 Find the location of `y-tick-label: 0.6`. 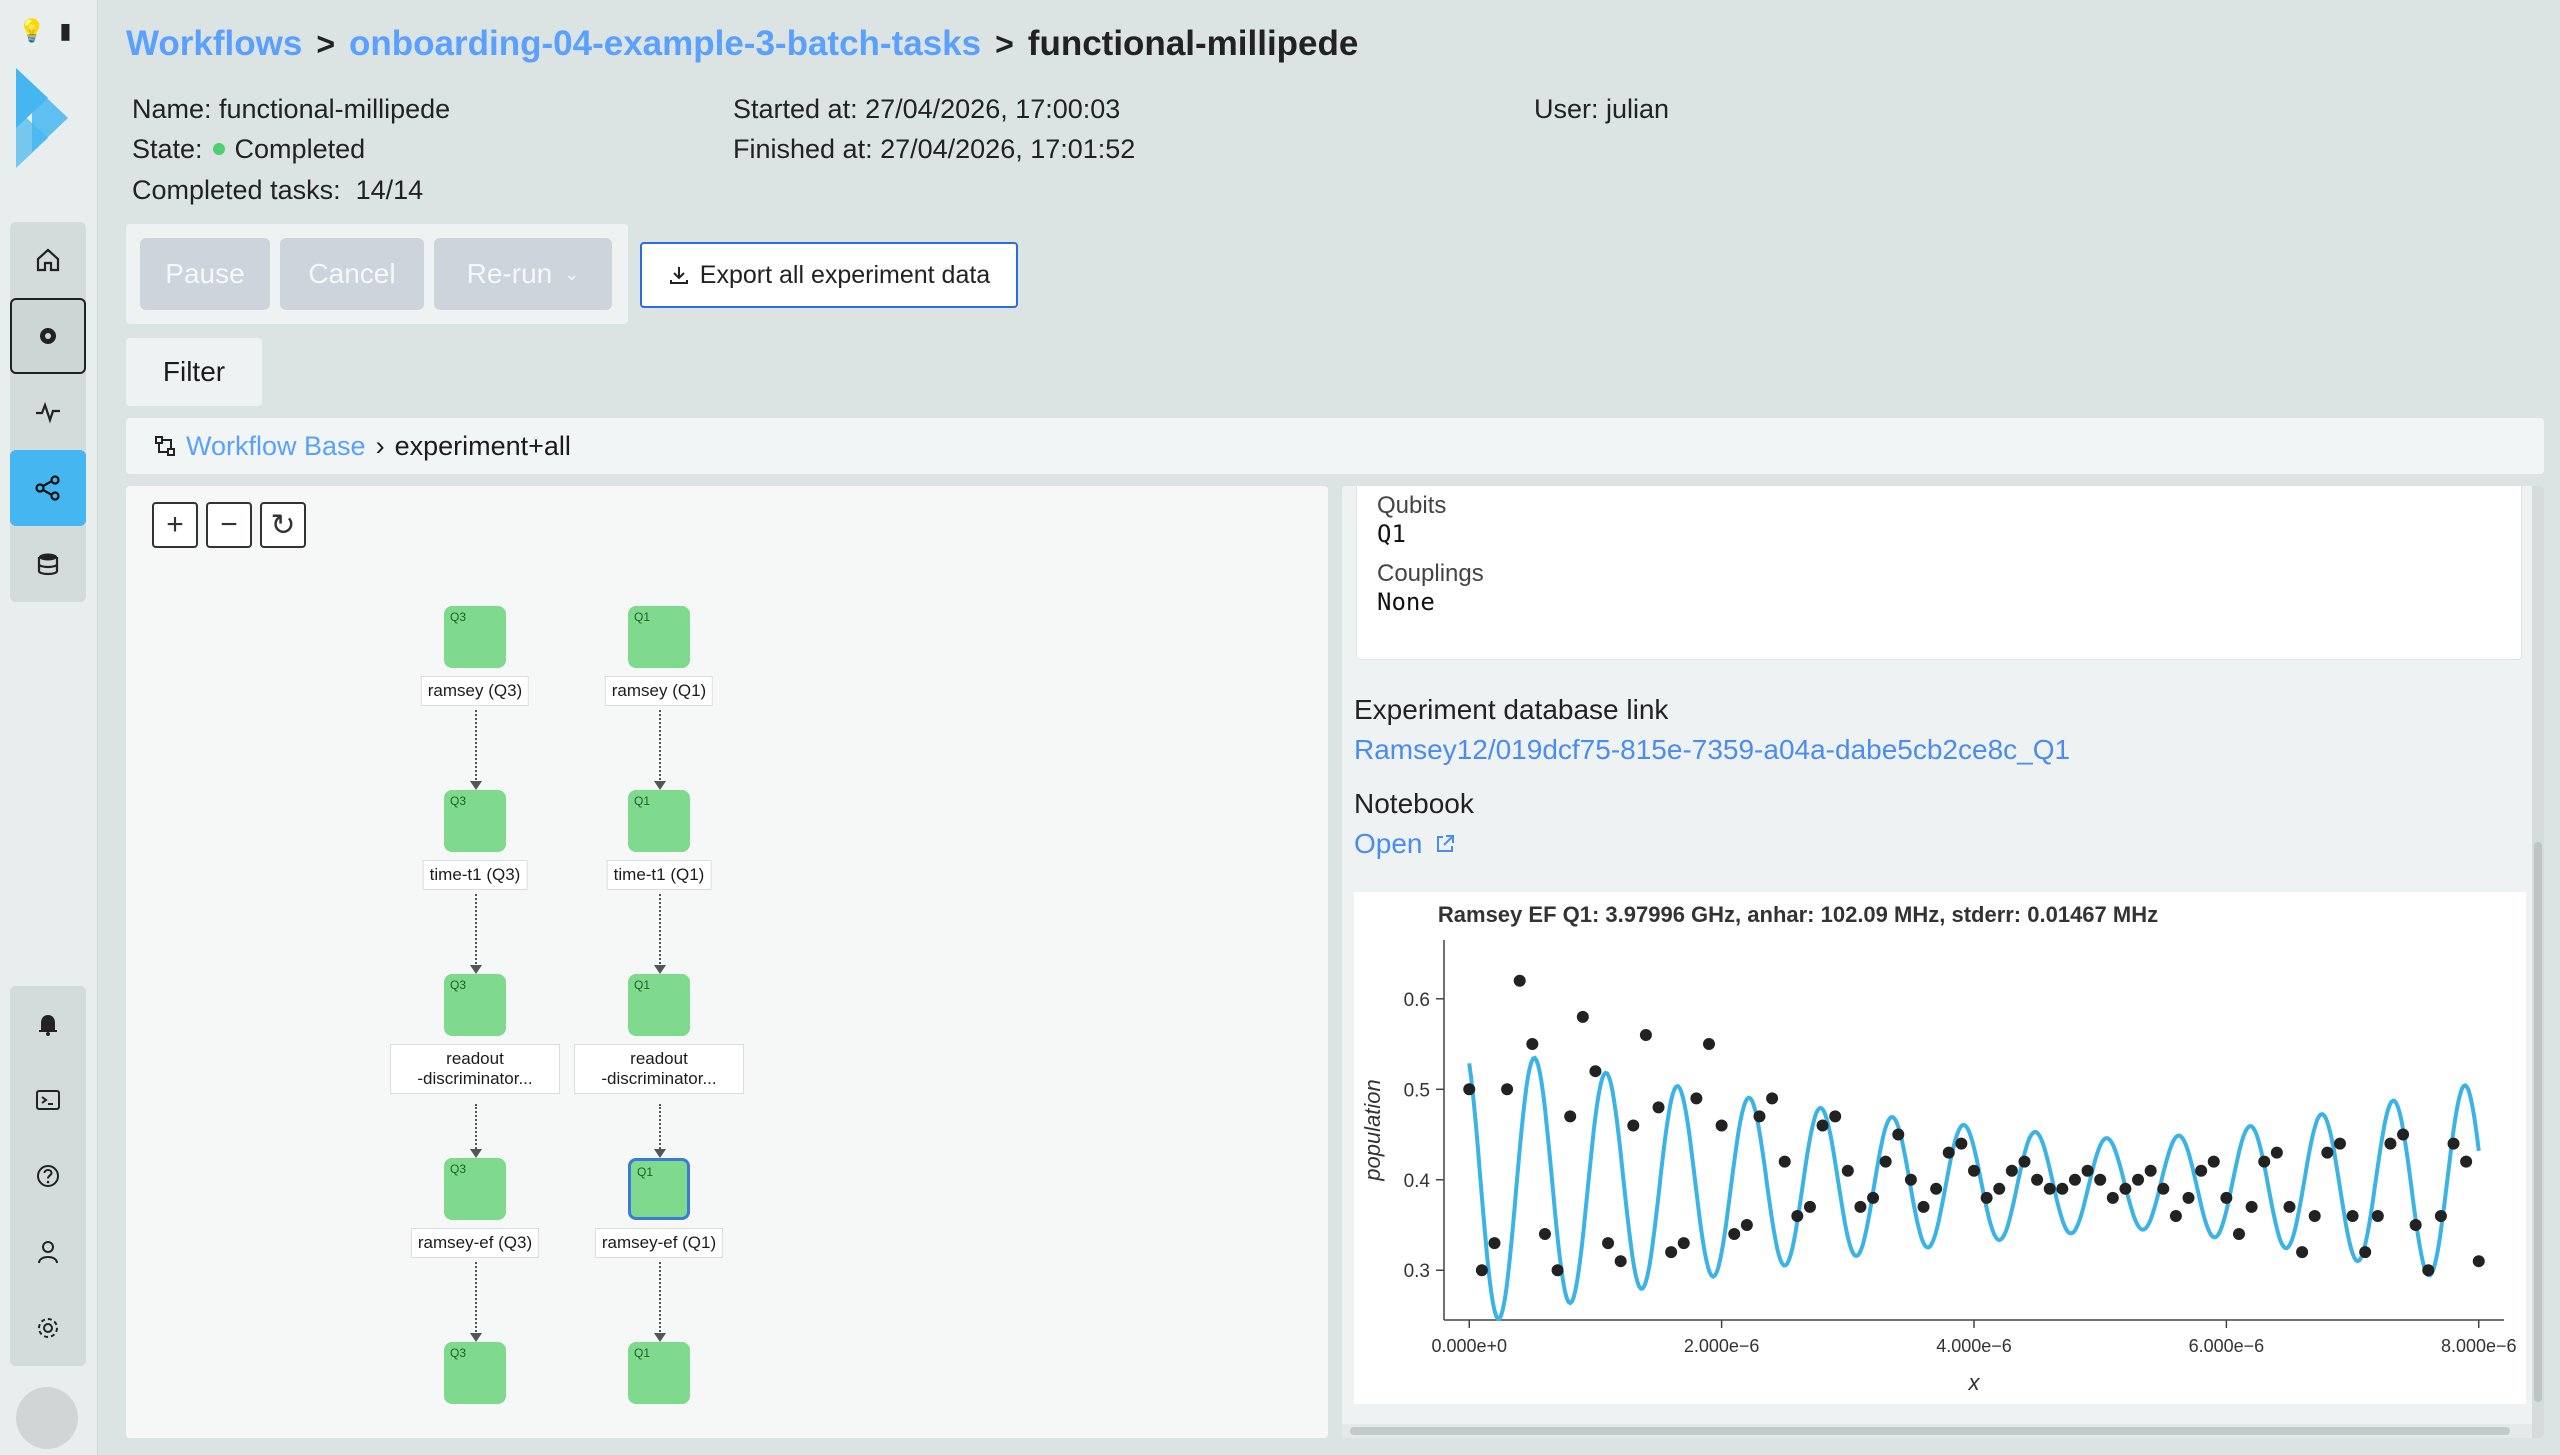

y-tick-label: 0.6 is located at coordinates (1417, 1000).